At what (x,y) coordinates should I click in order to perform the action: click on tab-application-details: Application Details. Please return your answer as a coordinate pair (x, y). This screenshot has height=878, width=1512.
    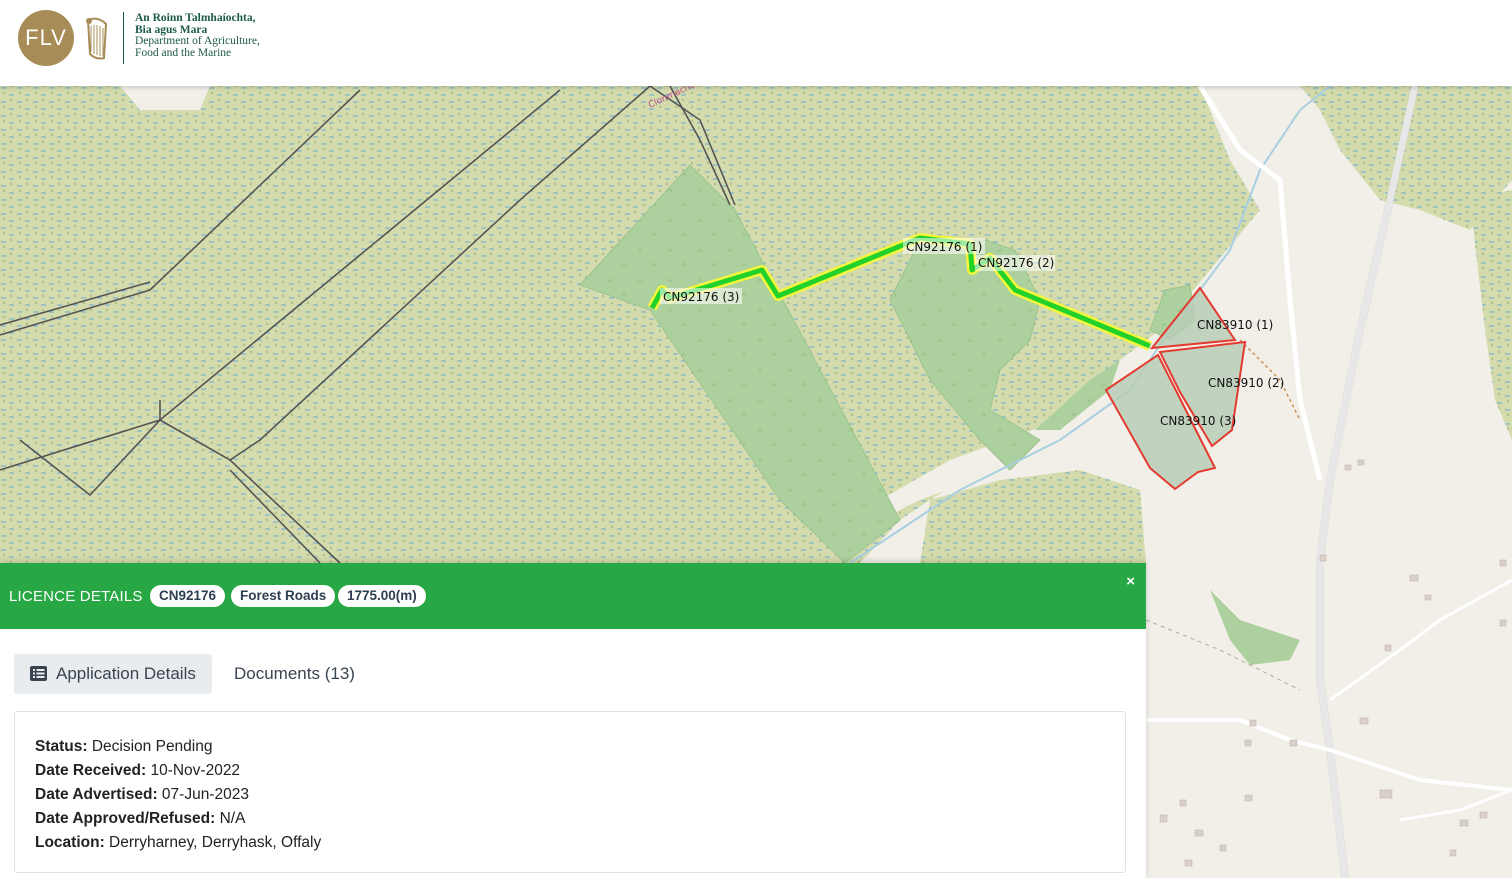
    Looking at the image, I should click on (113, 674).